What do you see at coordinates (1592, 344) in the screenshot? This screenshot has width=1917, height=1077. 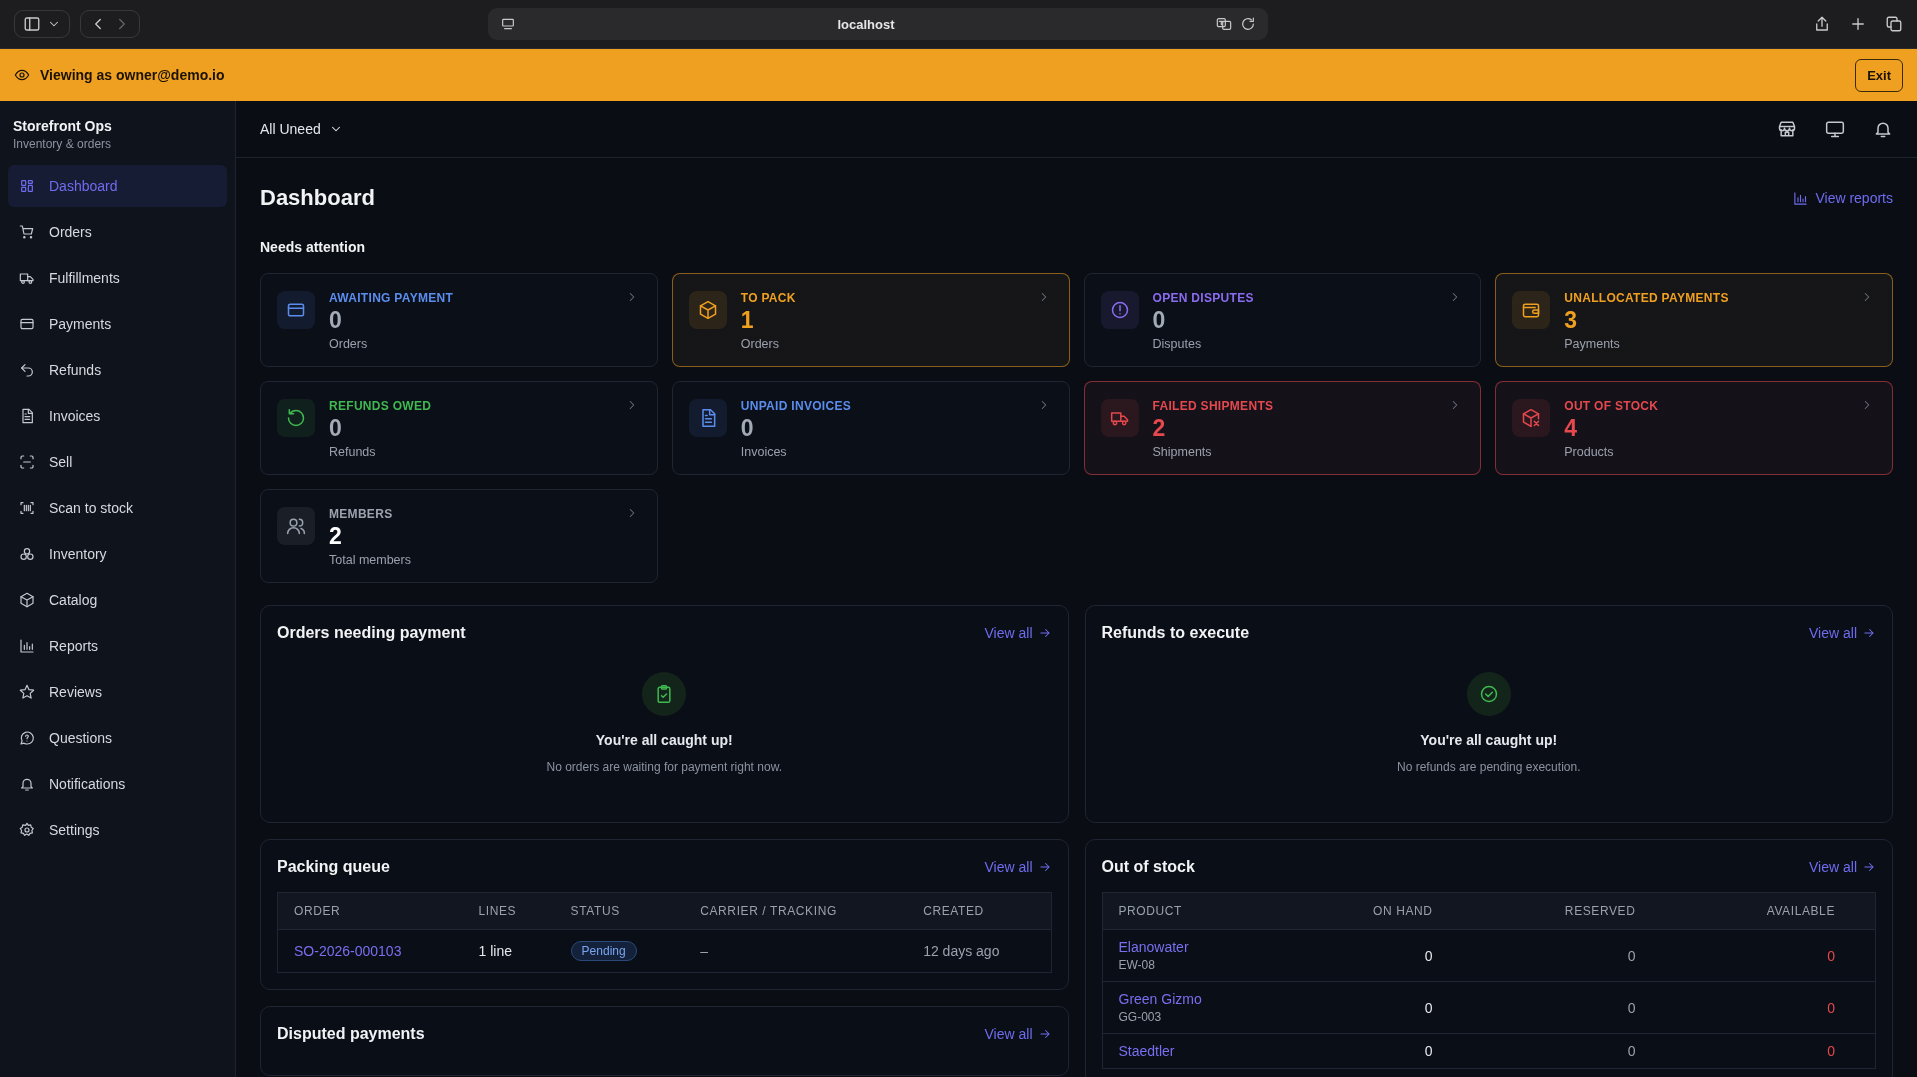 I see `card-unit: Payments` at bounding box center [1592, 344].